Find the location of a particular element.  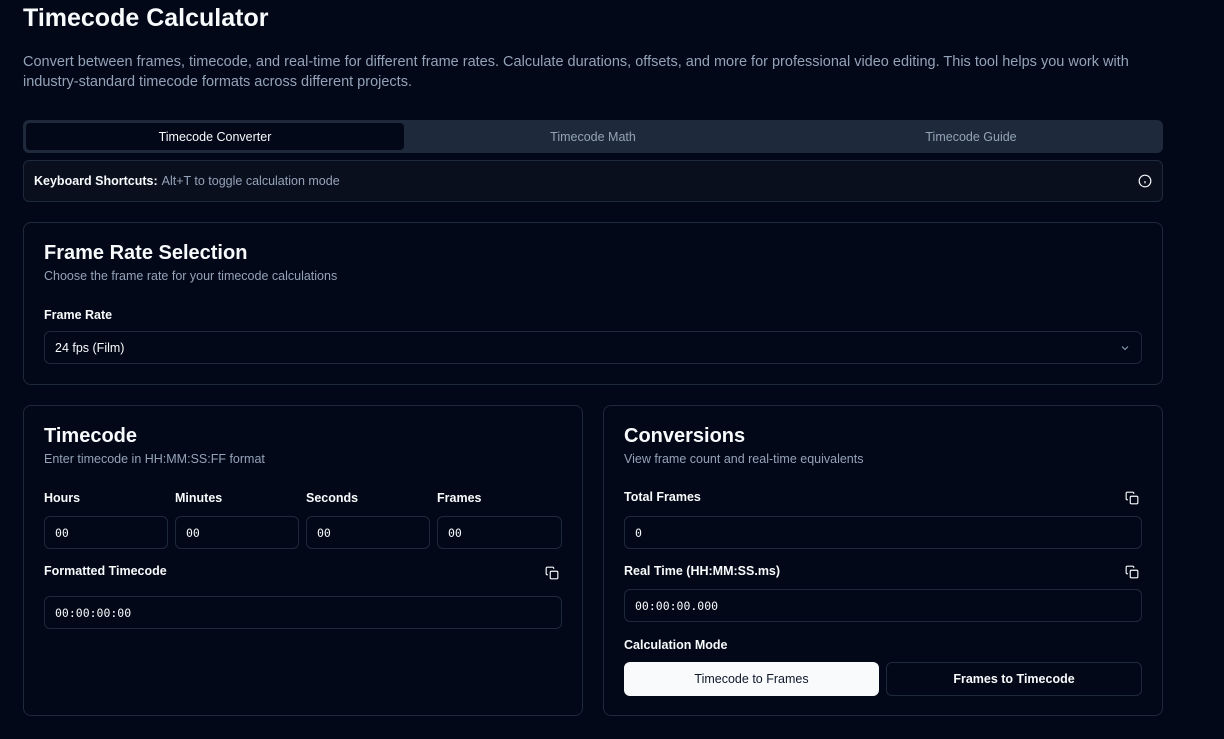

seconds-input: 00 is located at coordinates (368, 532).